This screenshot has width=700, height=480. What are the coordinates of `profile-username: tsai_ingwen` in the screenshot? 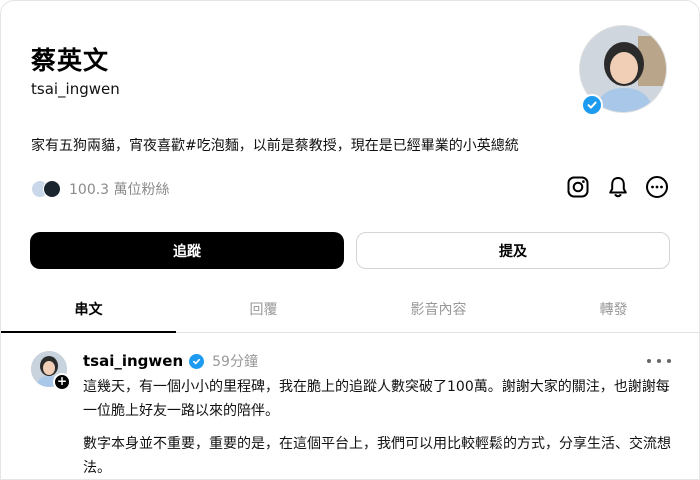 It's located at (75, 89).